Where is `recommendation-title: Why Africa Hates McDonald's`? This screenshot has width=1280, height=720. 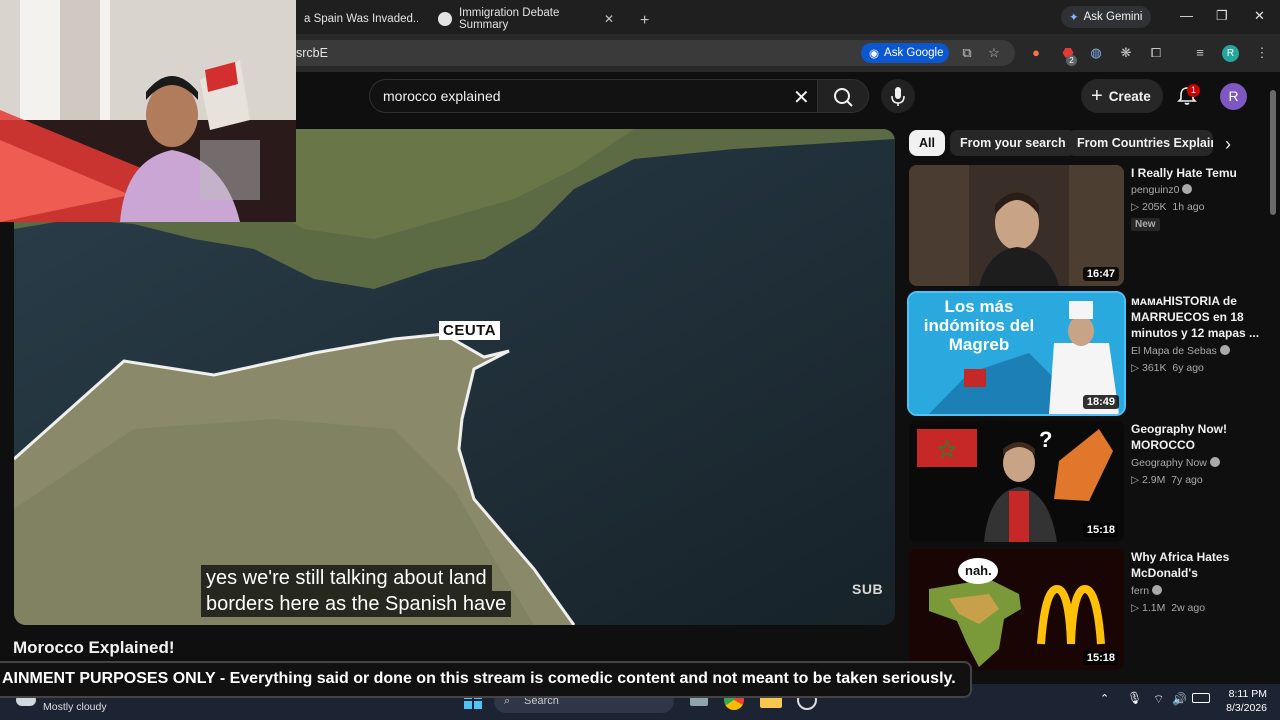
recommendation-title: Why Africa Hates McDonald's is located at coordinates (1196, 565).